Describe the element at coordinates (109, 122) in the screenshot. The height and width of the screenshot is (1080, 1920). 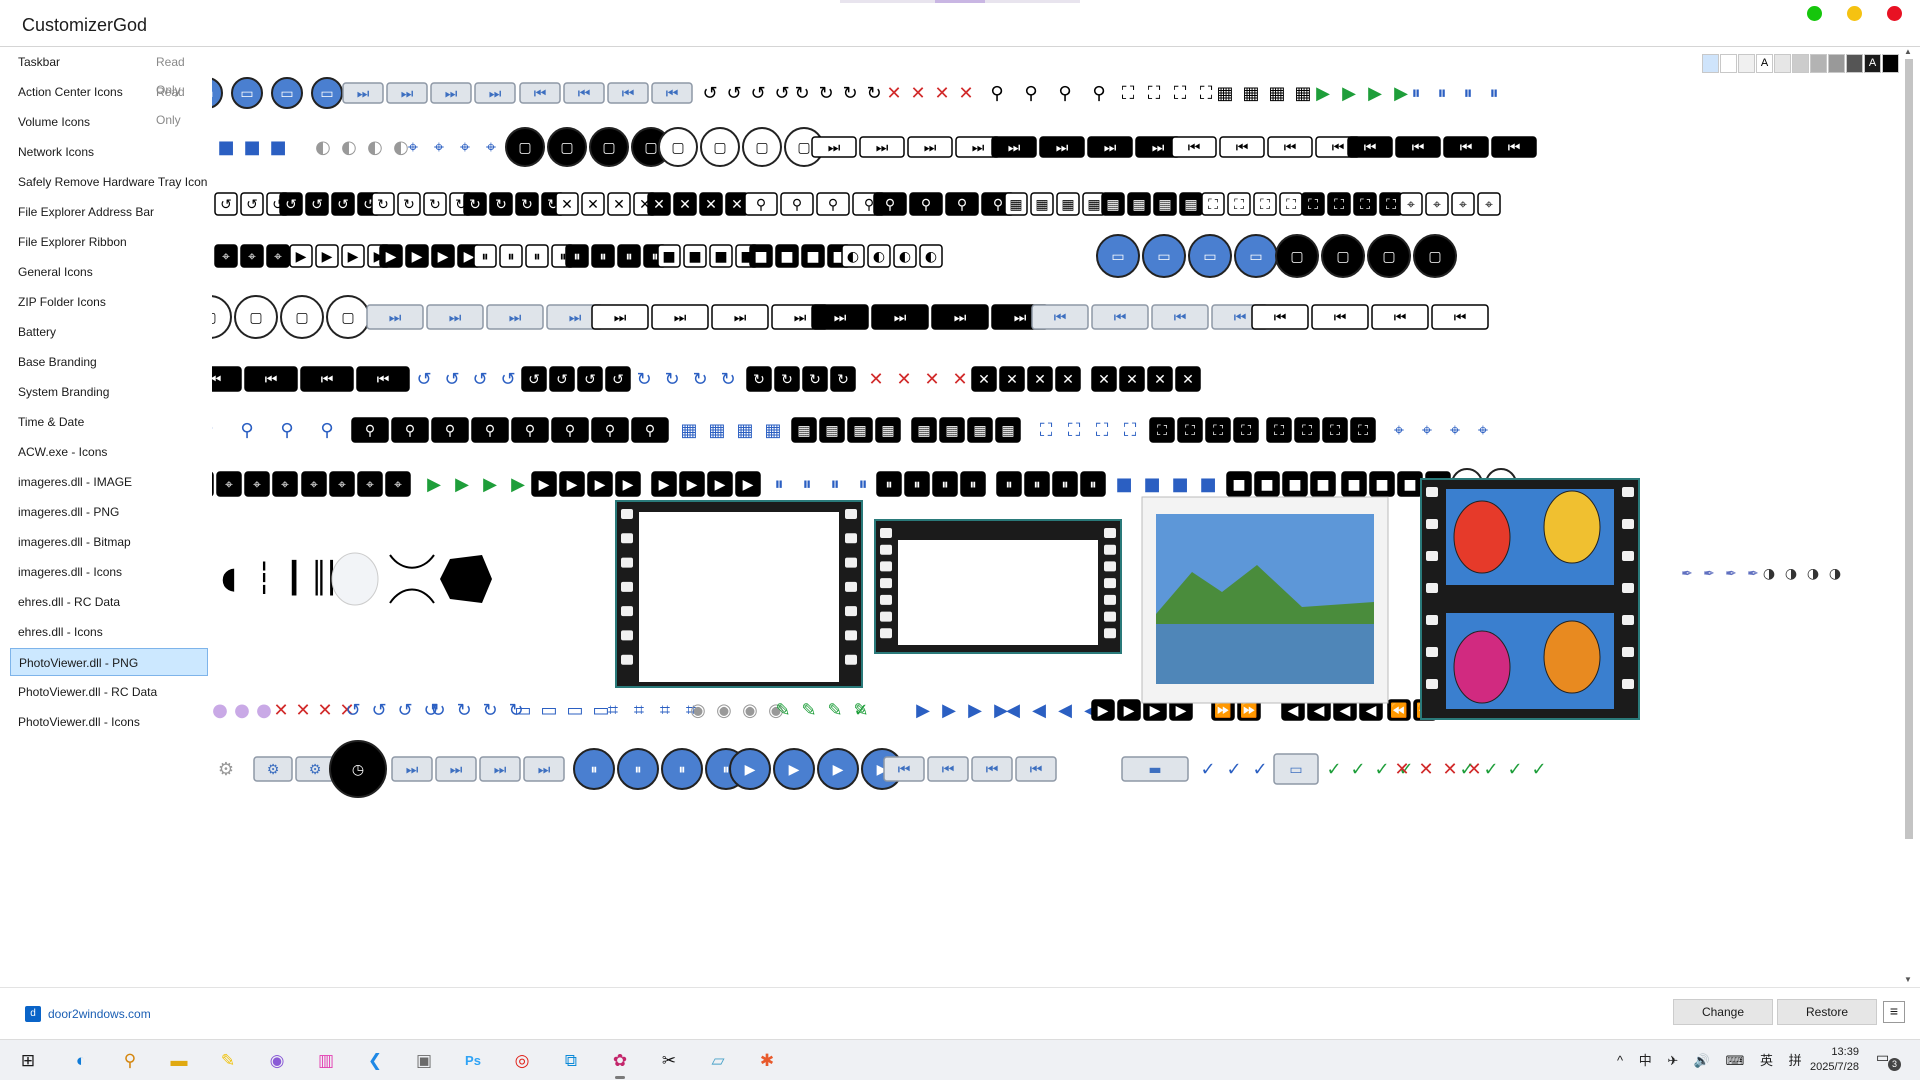
I see `sidebar-item: Volume Icons` at that location.